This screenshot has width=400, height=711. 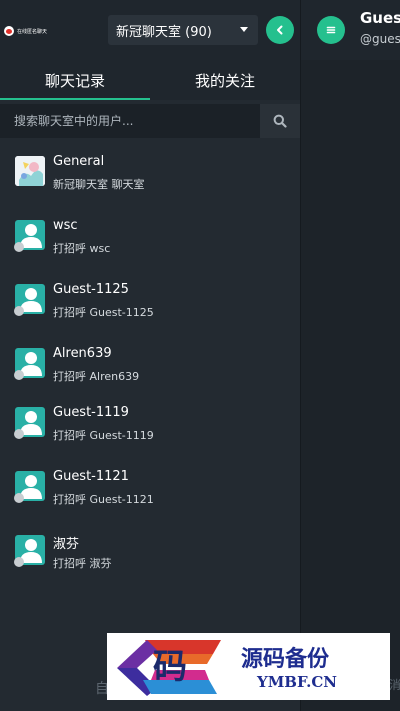 I want to click on chevron-down-icon, so click(x=244, y=29).